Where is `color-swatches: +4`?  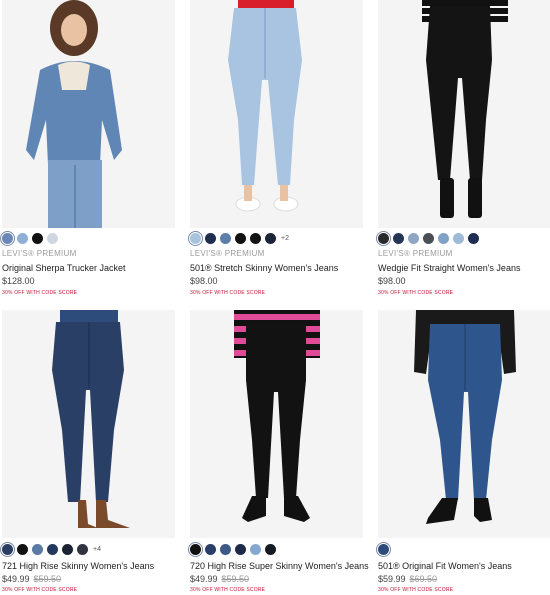
color-swatches: +4 is located at coordinates (51, 549).